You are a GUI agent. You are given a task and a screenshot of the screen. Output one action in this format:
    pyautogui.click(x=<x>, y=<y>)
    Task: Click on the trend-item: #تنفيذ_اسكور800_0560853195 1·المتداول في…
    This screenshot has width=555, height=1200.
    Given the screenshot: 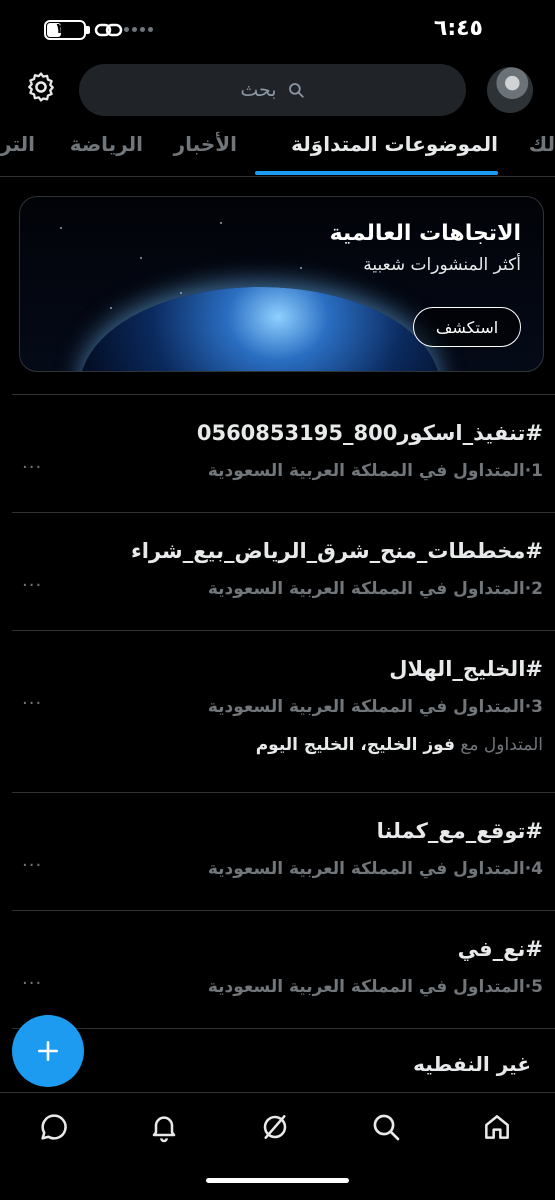 What is the action you would take?
    pyautogui.click(x=283, y=453)
    